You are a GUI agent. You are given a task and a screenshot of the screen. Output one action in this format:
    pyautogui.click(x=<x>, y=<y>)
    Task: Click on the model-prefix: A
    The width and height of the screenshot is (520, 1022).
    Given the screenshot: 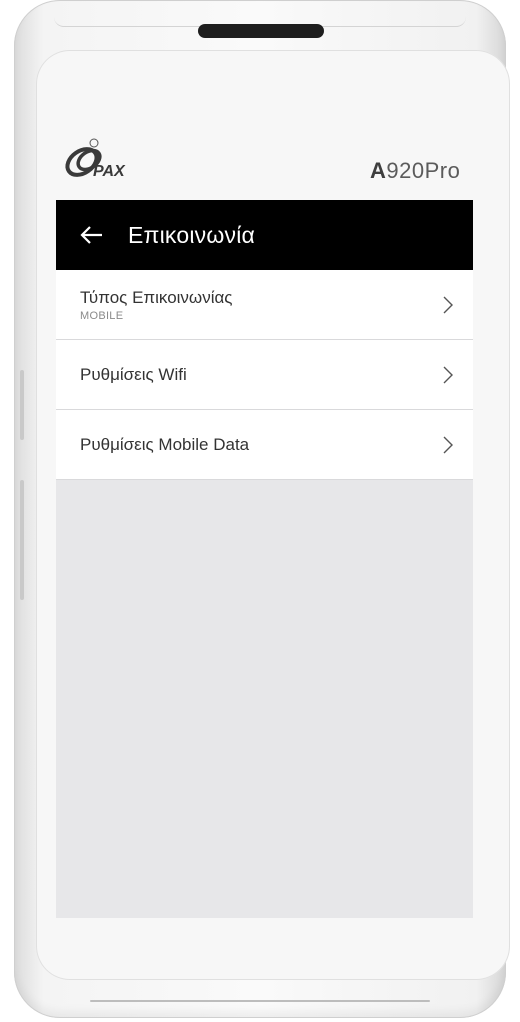 What is the action you would take?
    pyautogui.click(x=378, y=170)
    